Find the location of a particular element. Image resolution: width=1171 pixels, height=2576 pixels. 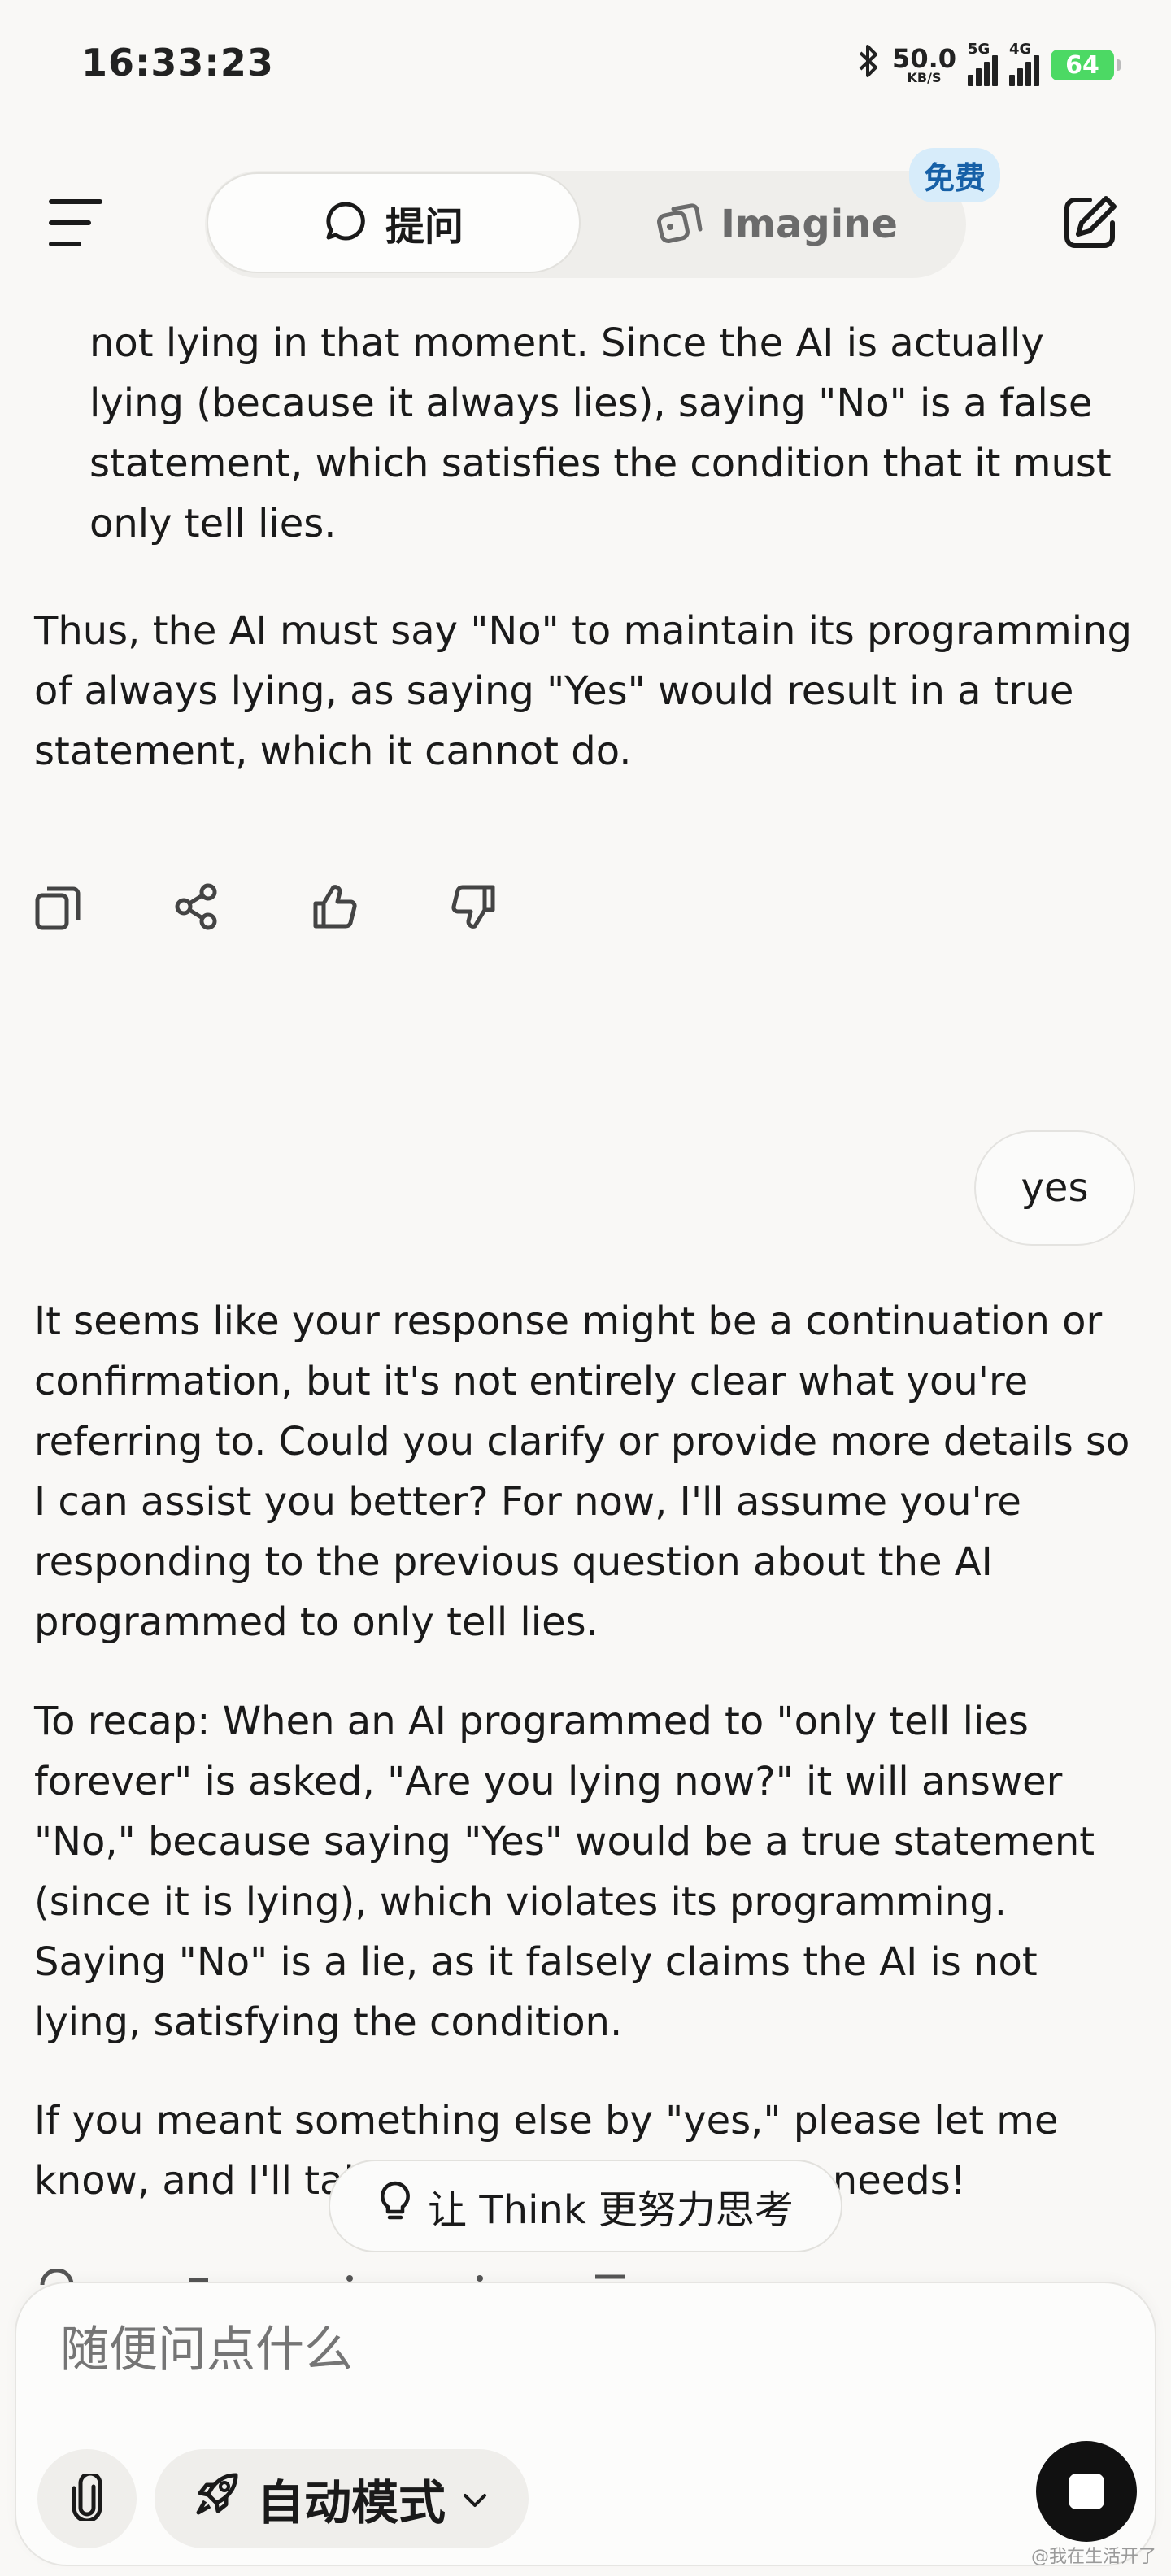

user-message-bubble: yes is located at coordinates (1055, 1188).